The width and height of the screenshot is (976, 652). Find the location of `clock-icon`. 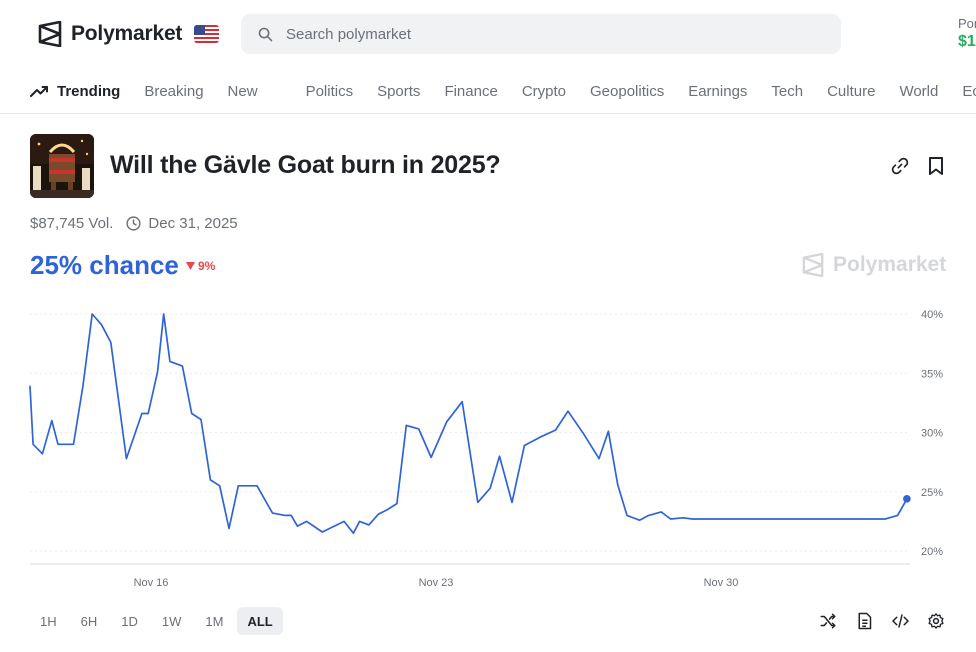

clock-icon is located at coordinates (134, 223).